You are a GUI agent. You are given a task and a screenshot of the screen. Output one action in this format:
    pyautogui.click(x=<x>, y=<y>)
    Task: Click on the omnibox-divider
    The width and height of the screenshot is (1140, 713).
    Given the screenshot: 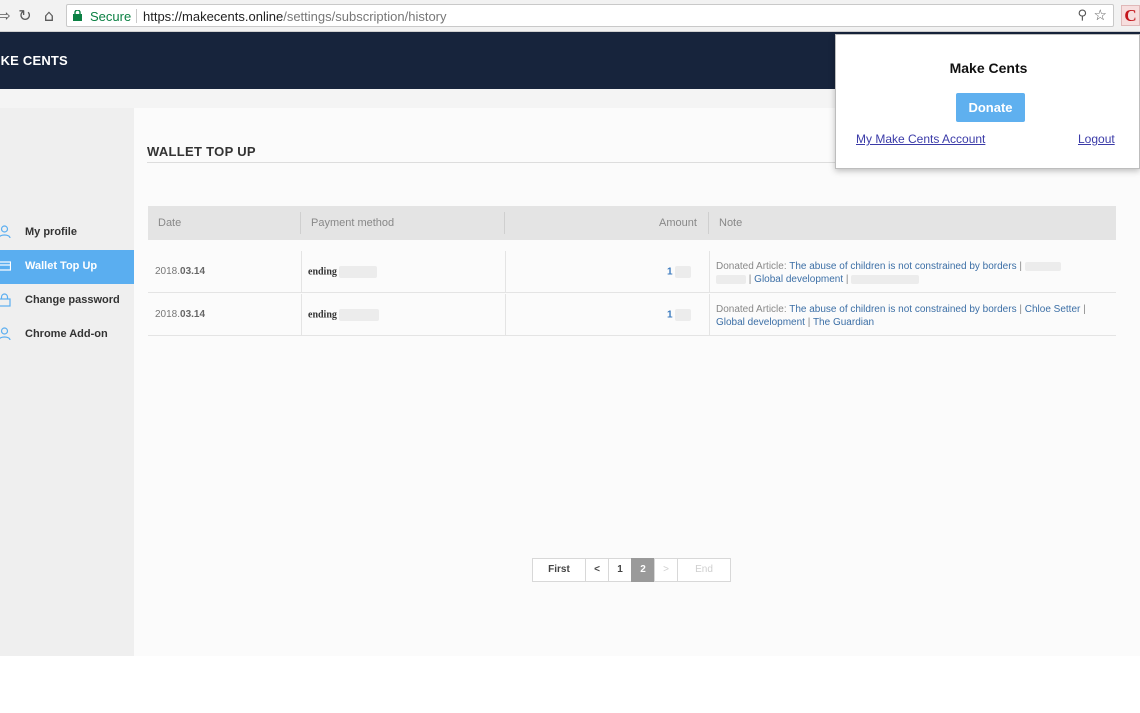 What is the action you would take?
    pyautogui.click(x=136, y=16)
    